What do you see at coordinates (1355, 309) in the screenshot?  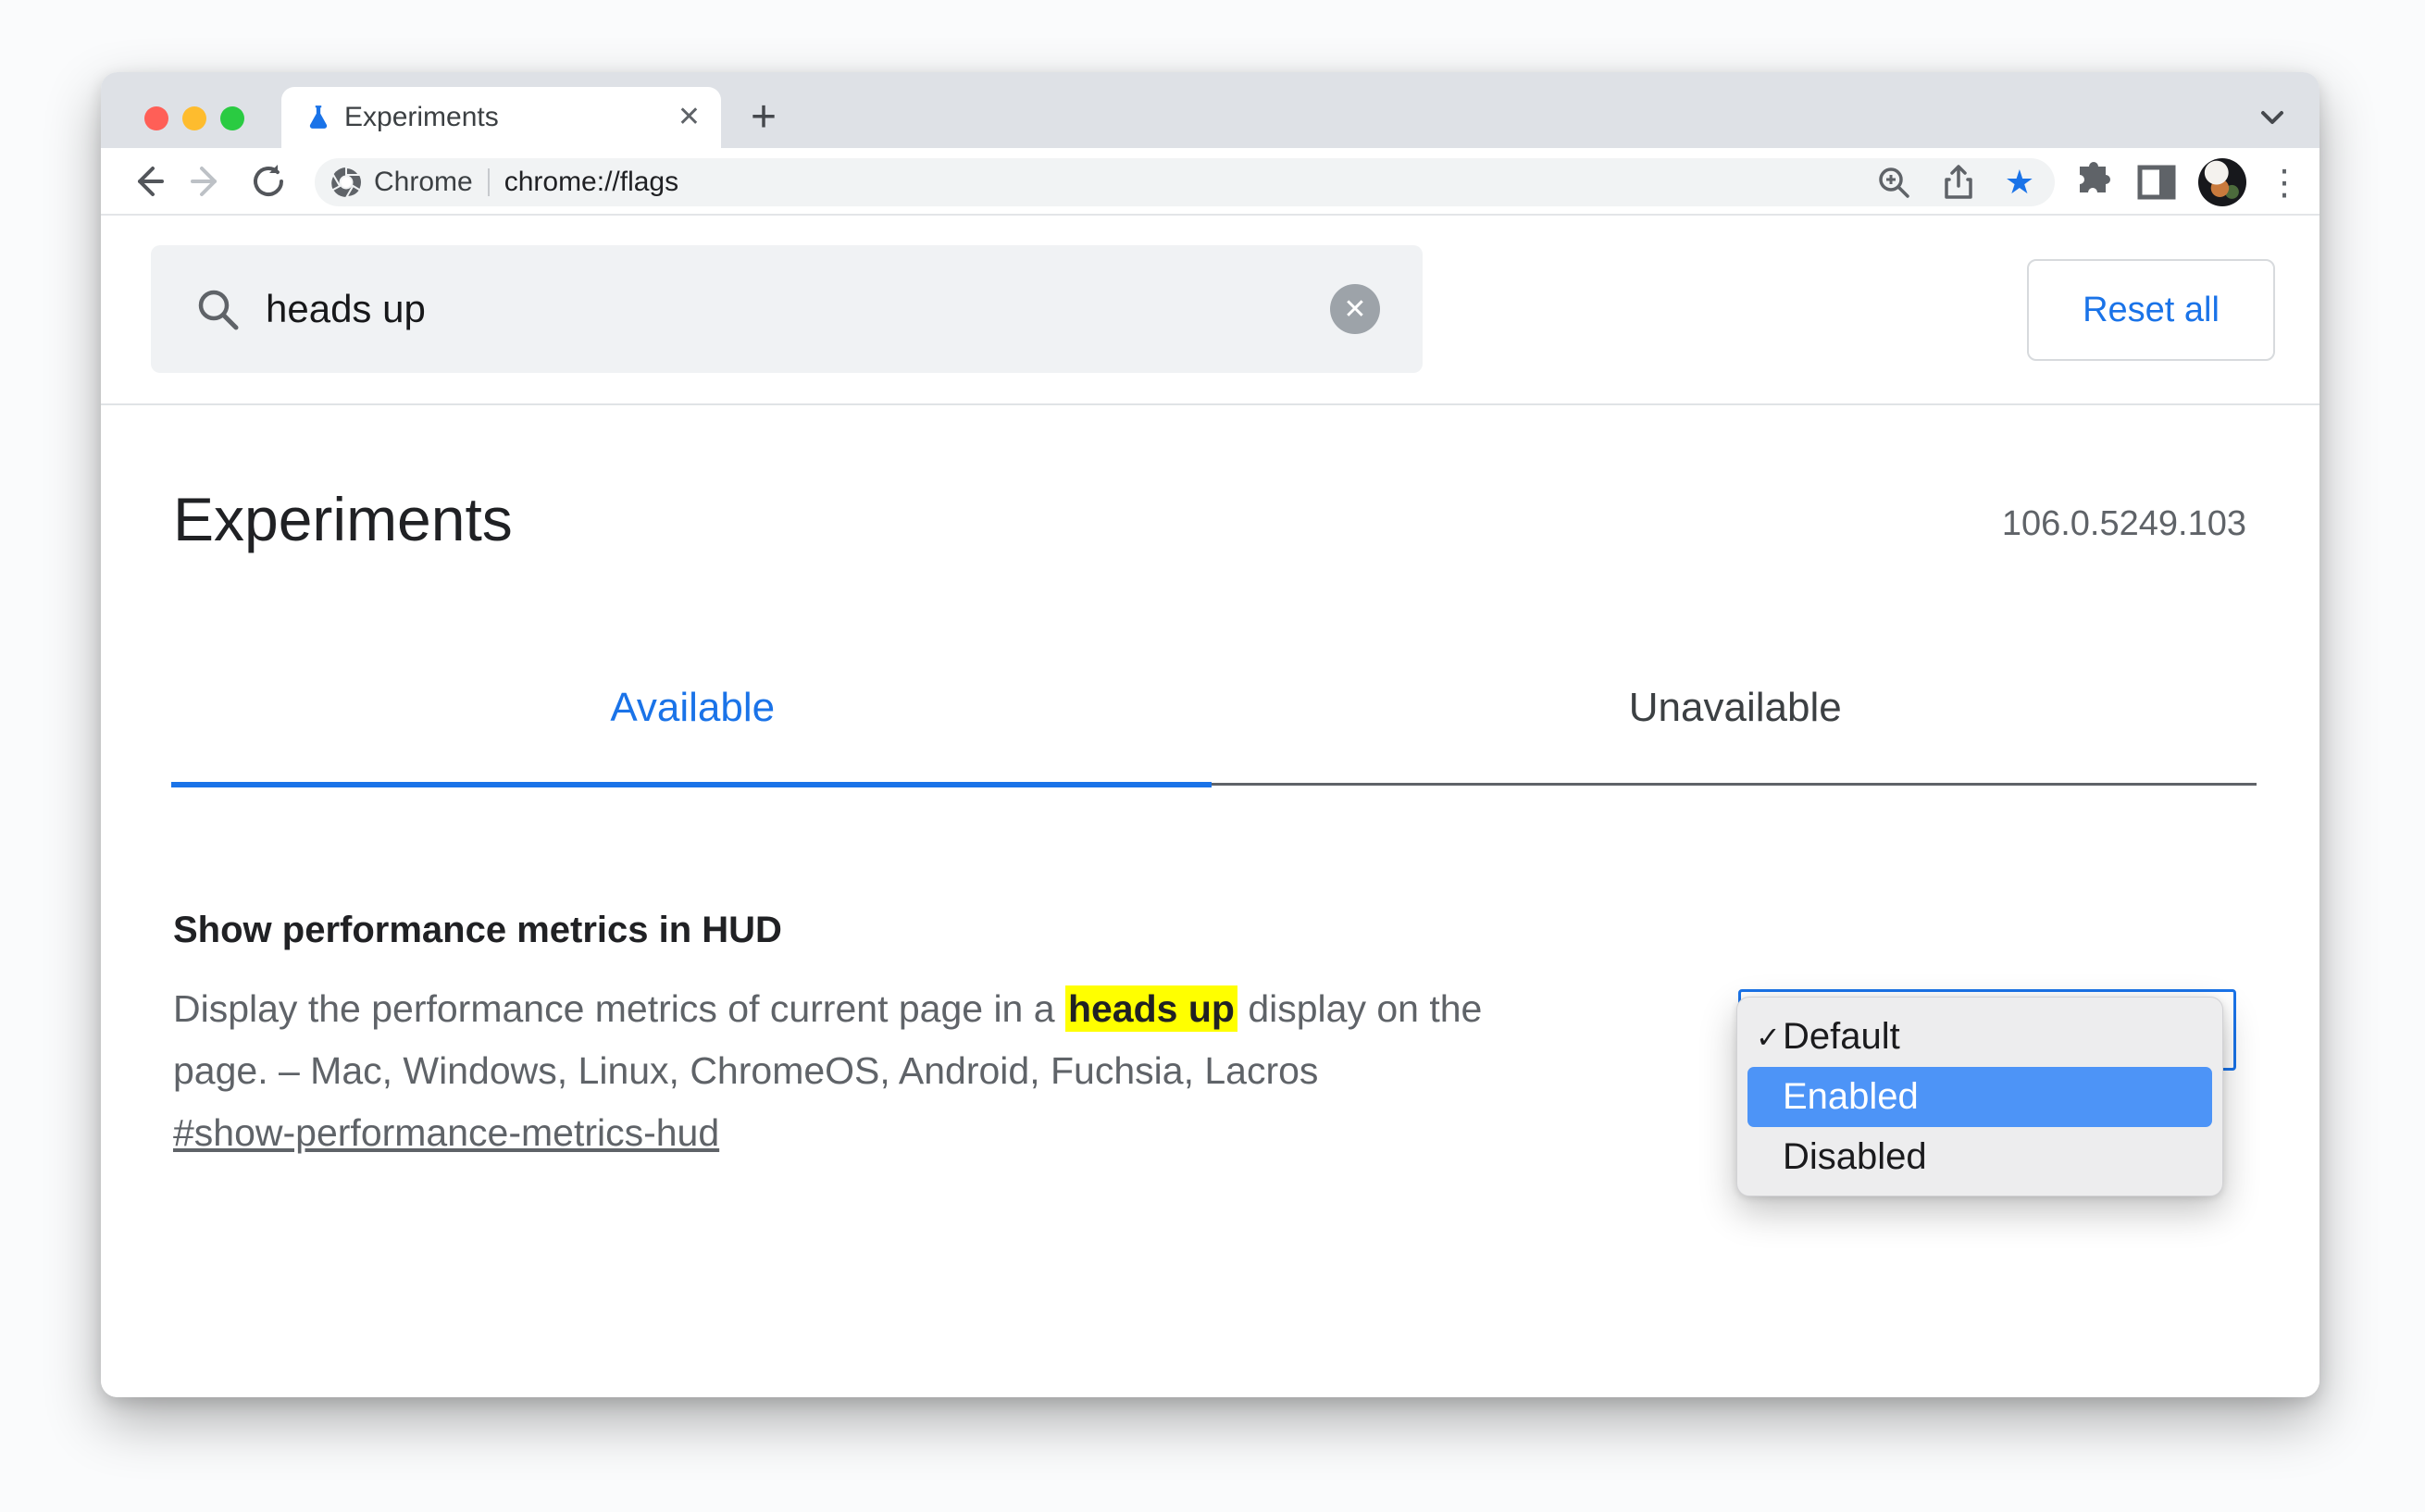 I see `clear-search-icon: ✕` at bounding box center [1355, 309].